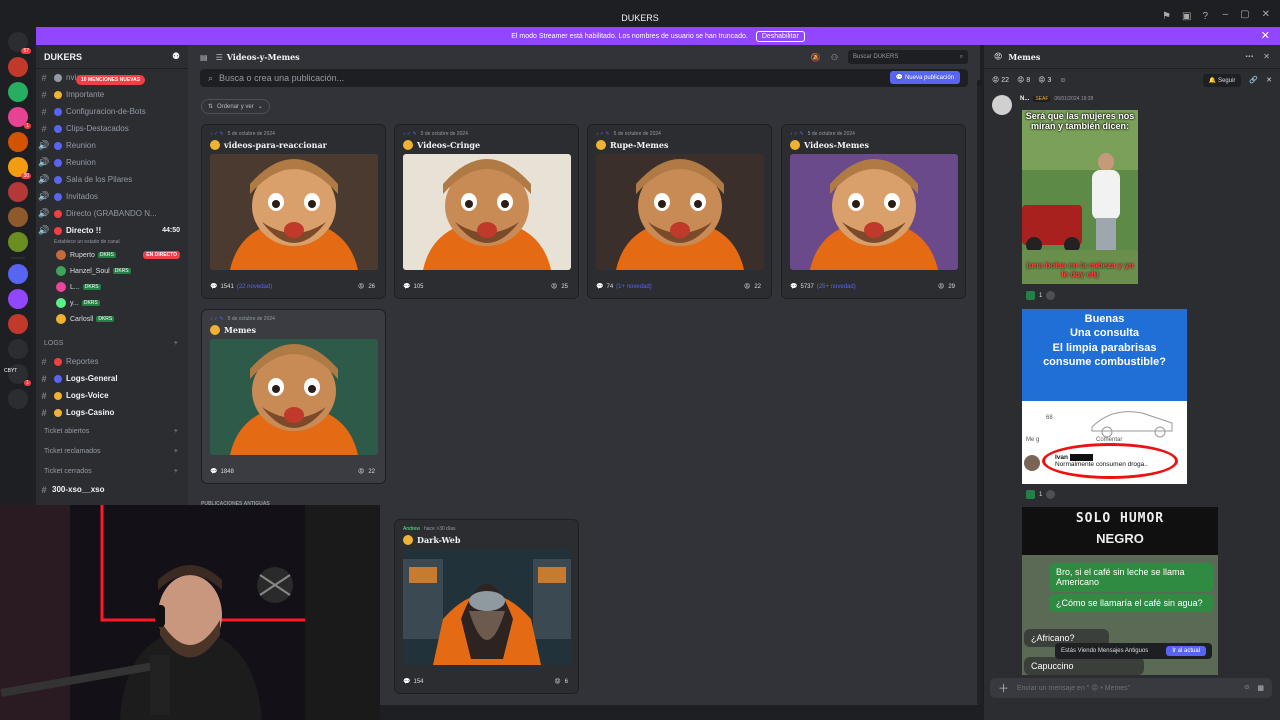 The image size is (1280, 720). Describe the element at coordinates (924, 77) in the screenshot. I see `new-post-button: 💬 Nueva publicación` at that location.